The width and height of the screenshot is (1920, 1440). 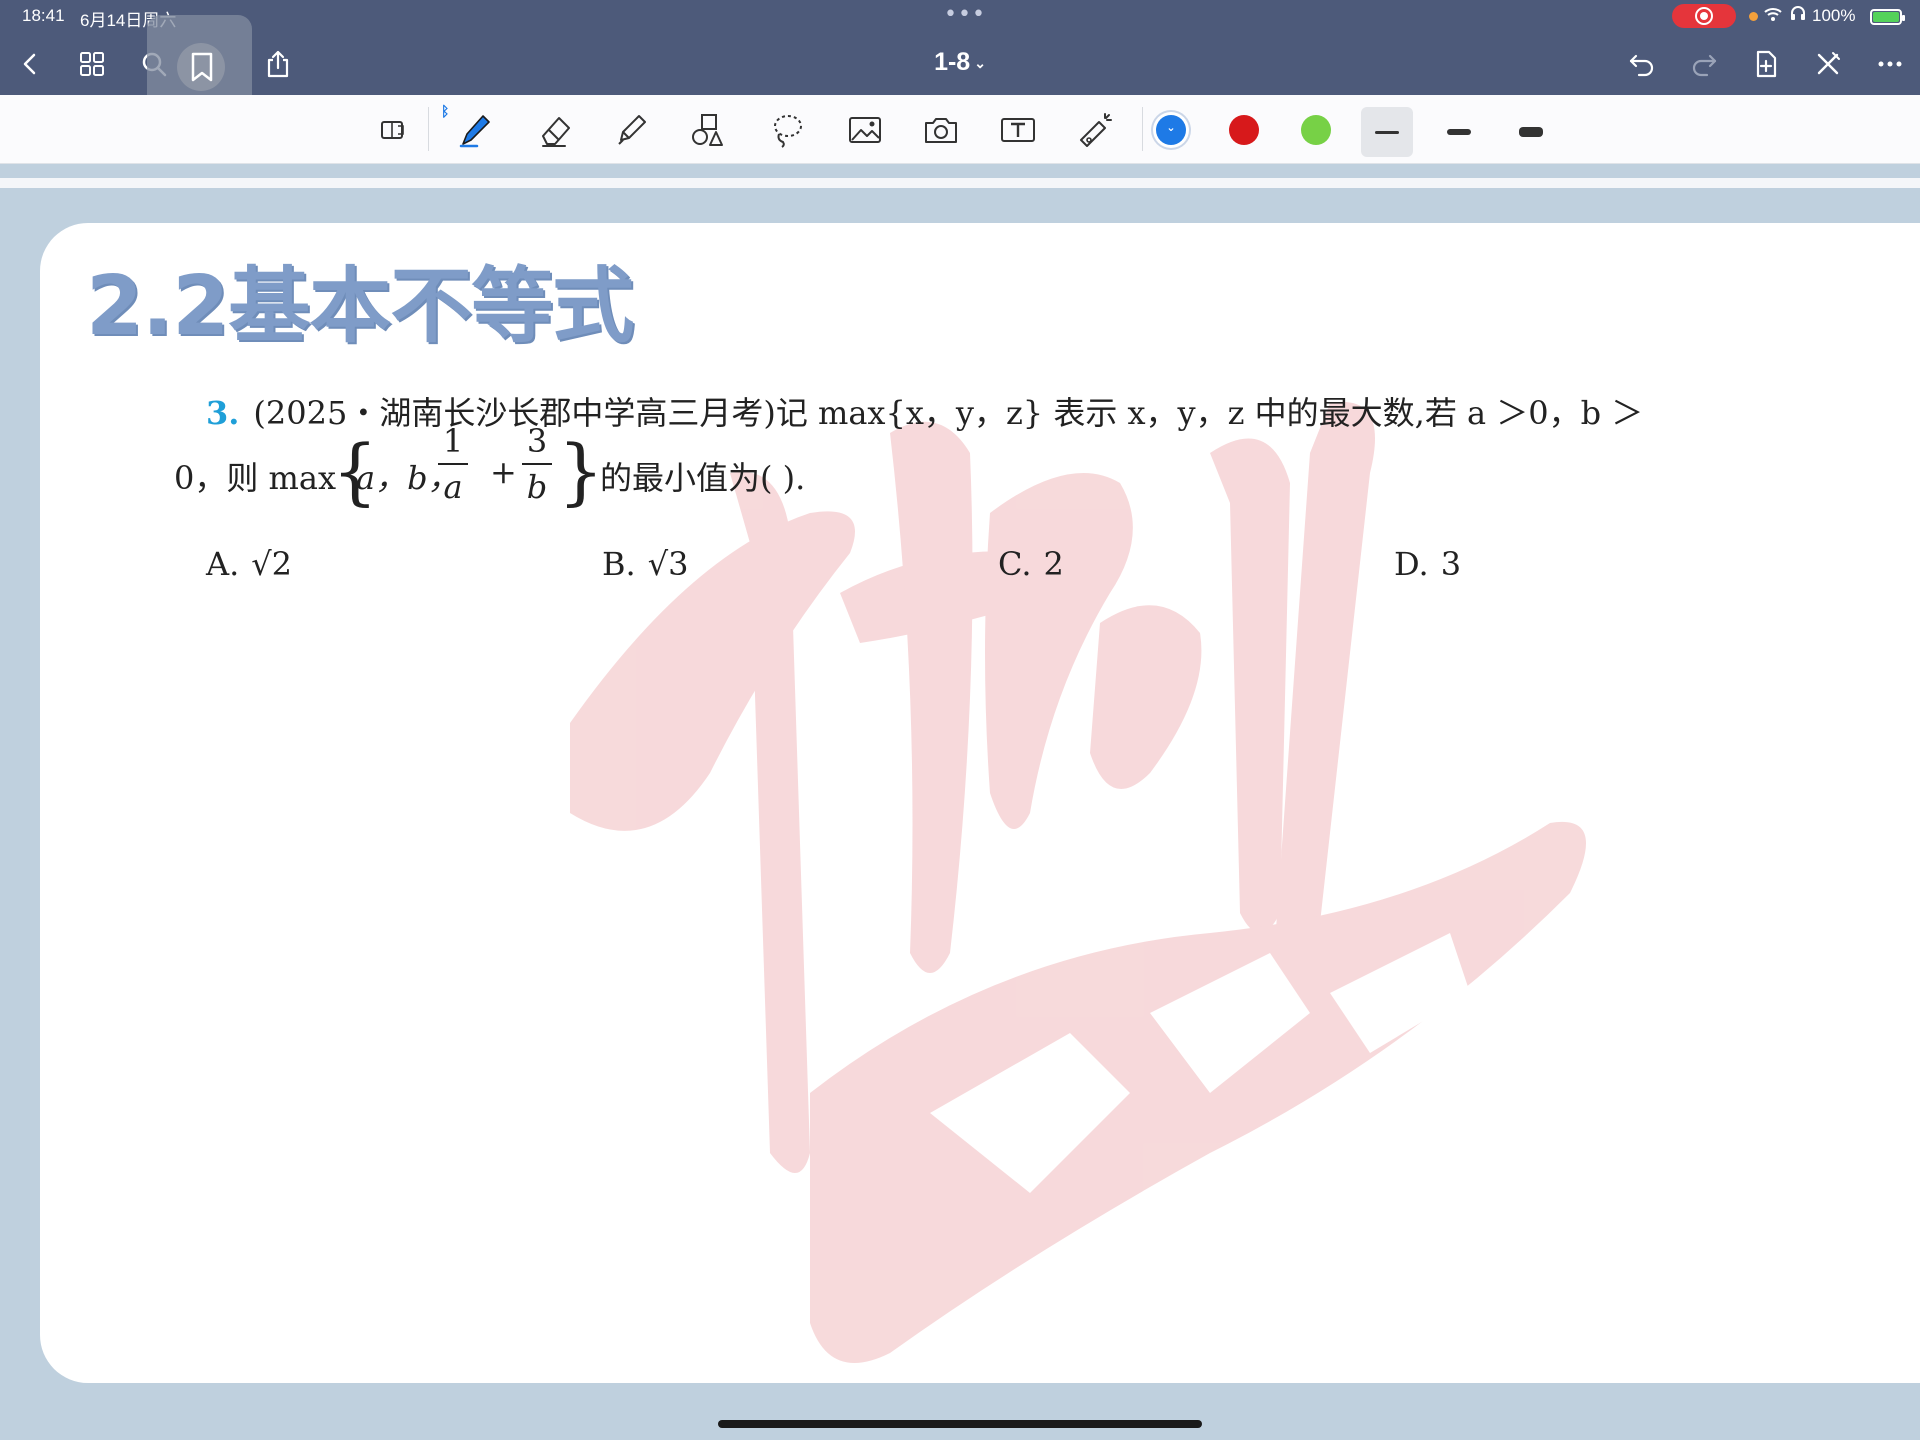 I want to click on pen-tool, so click(x=475, y=130).